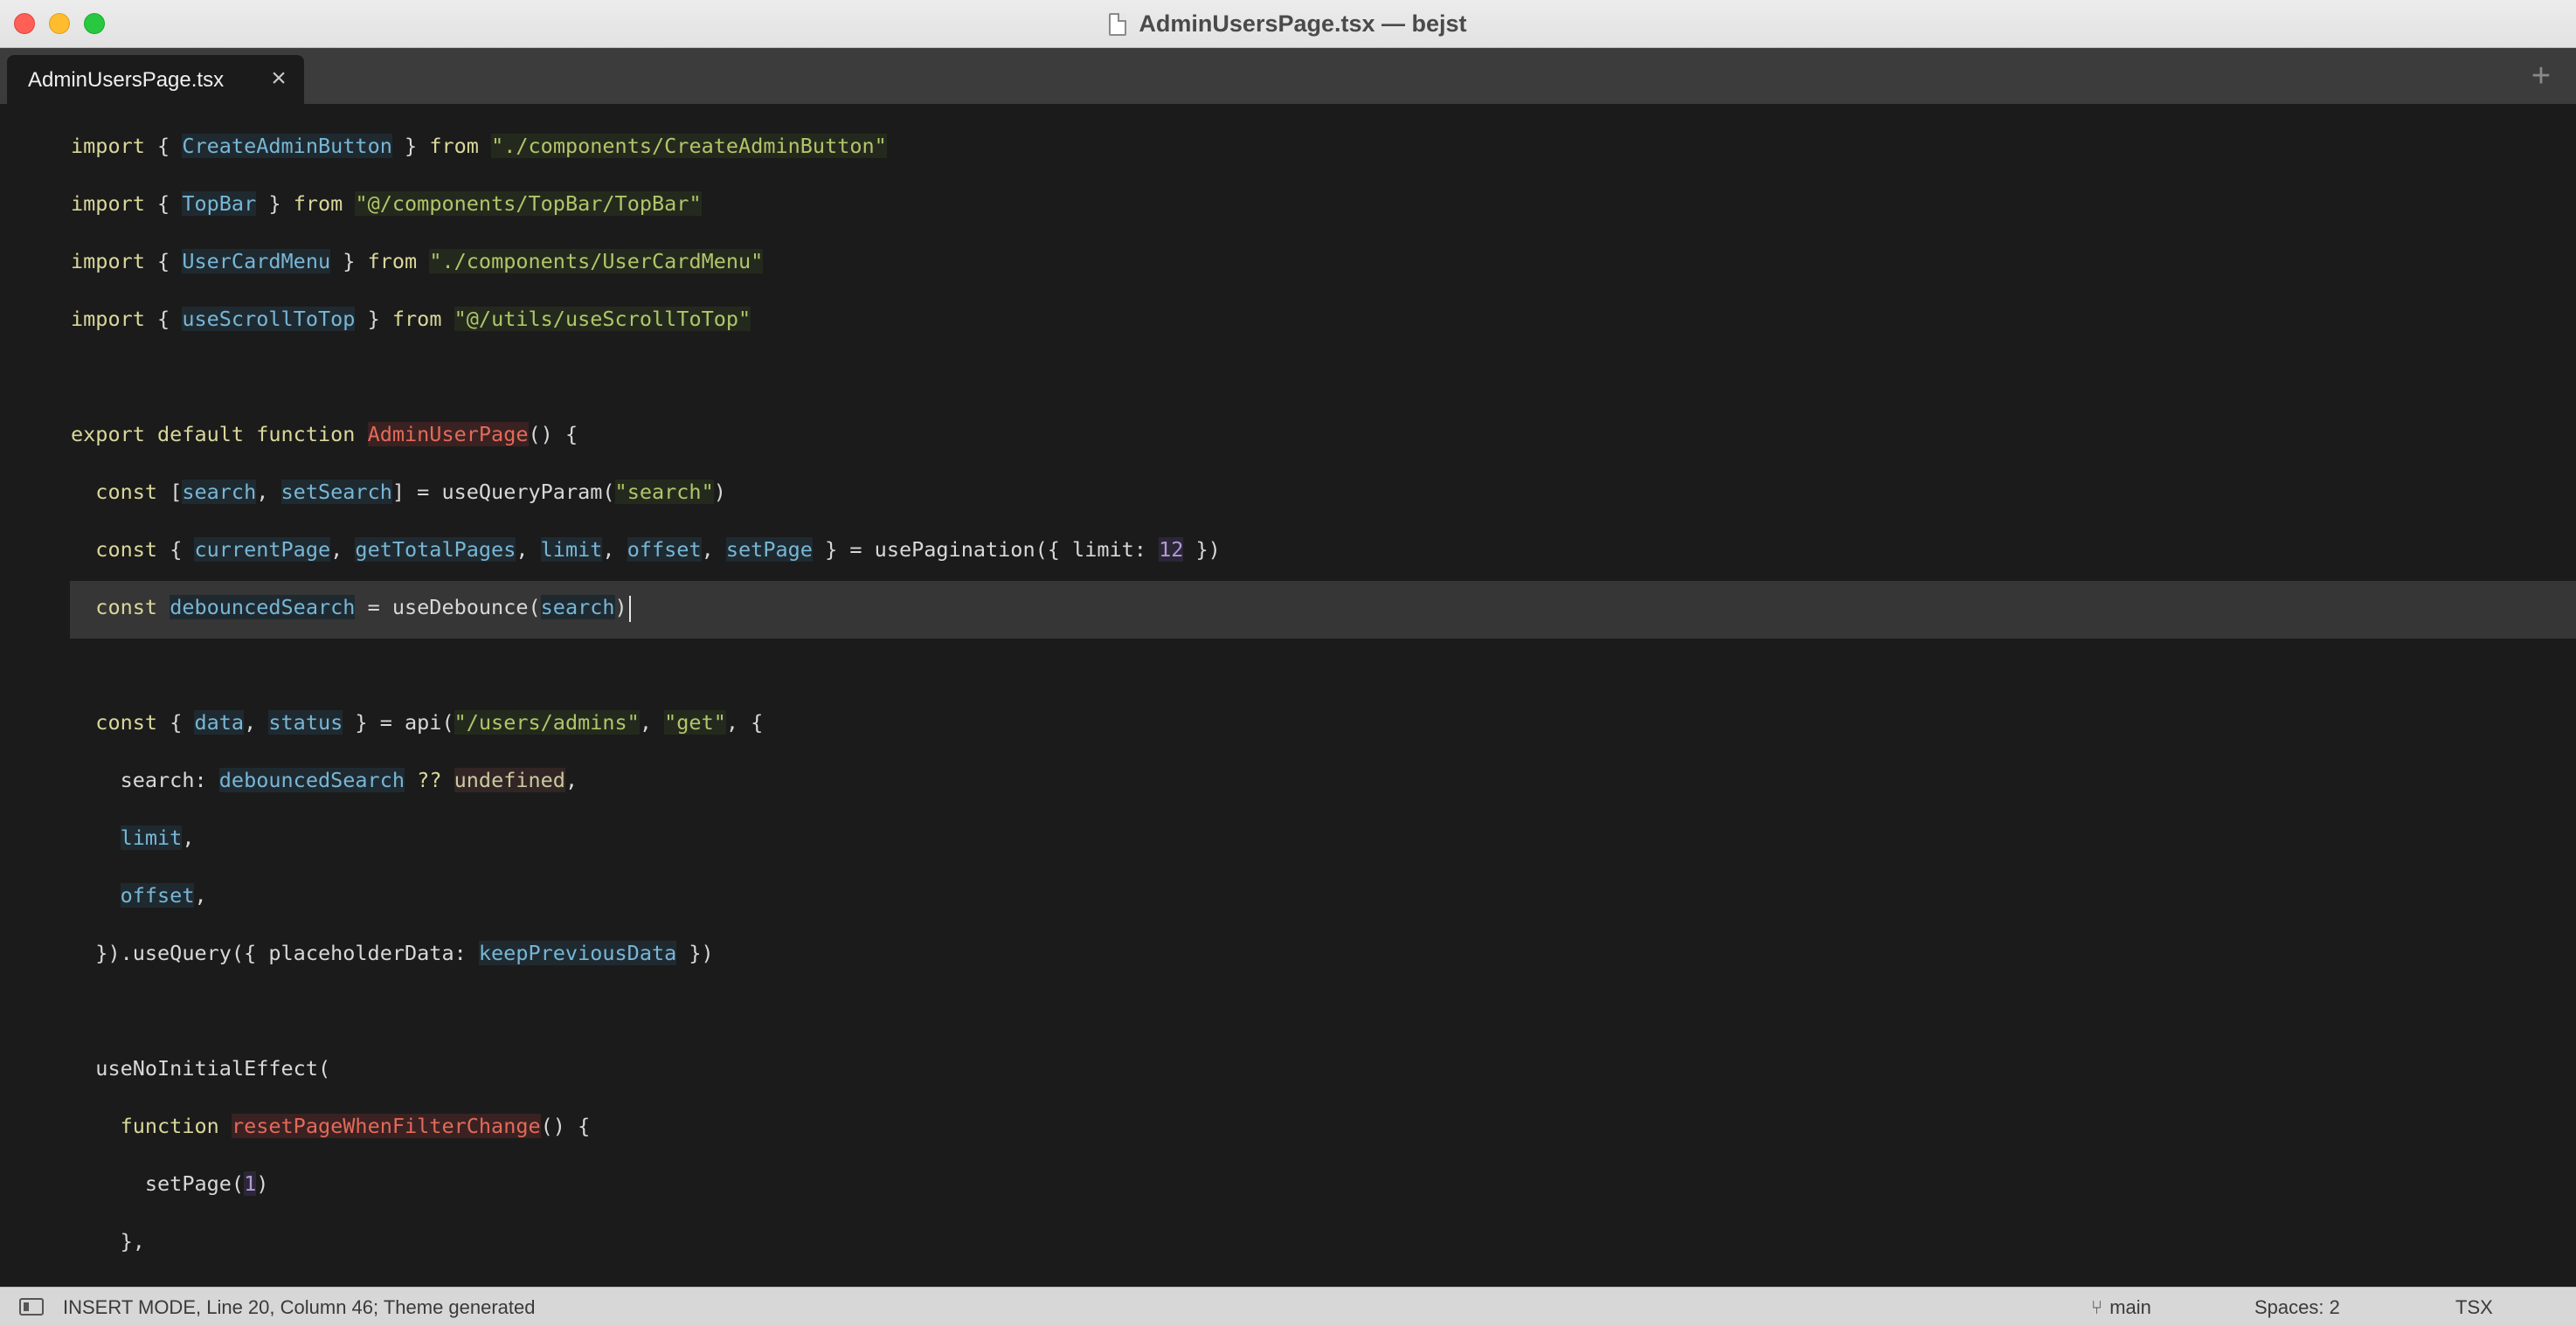  I want to click on document-icon, so click(1118, 24).